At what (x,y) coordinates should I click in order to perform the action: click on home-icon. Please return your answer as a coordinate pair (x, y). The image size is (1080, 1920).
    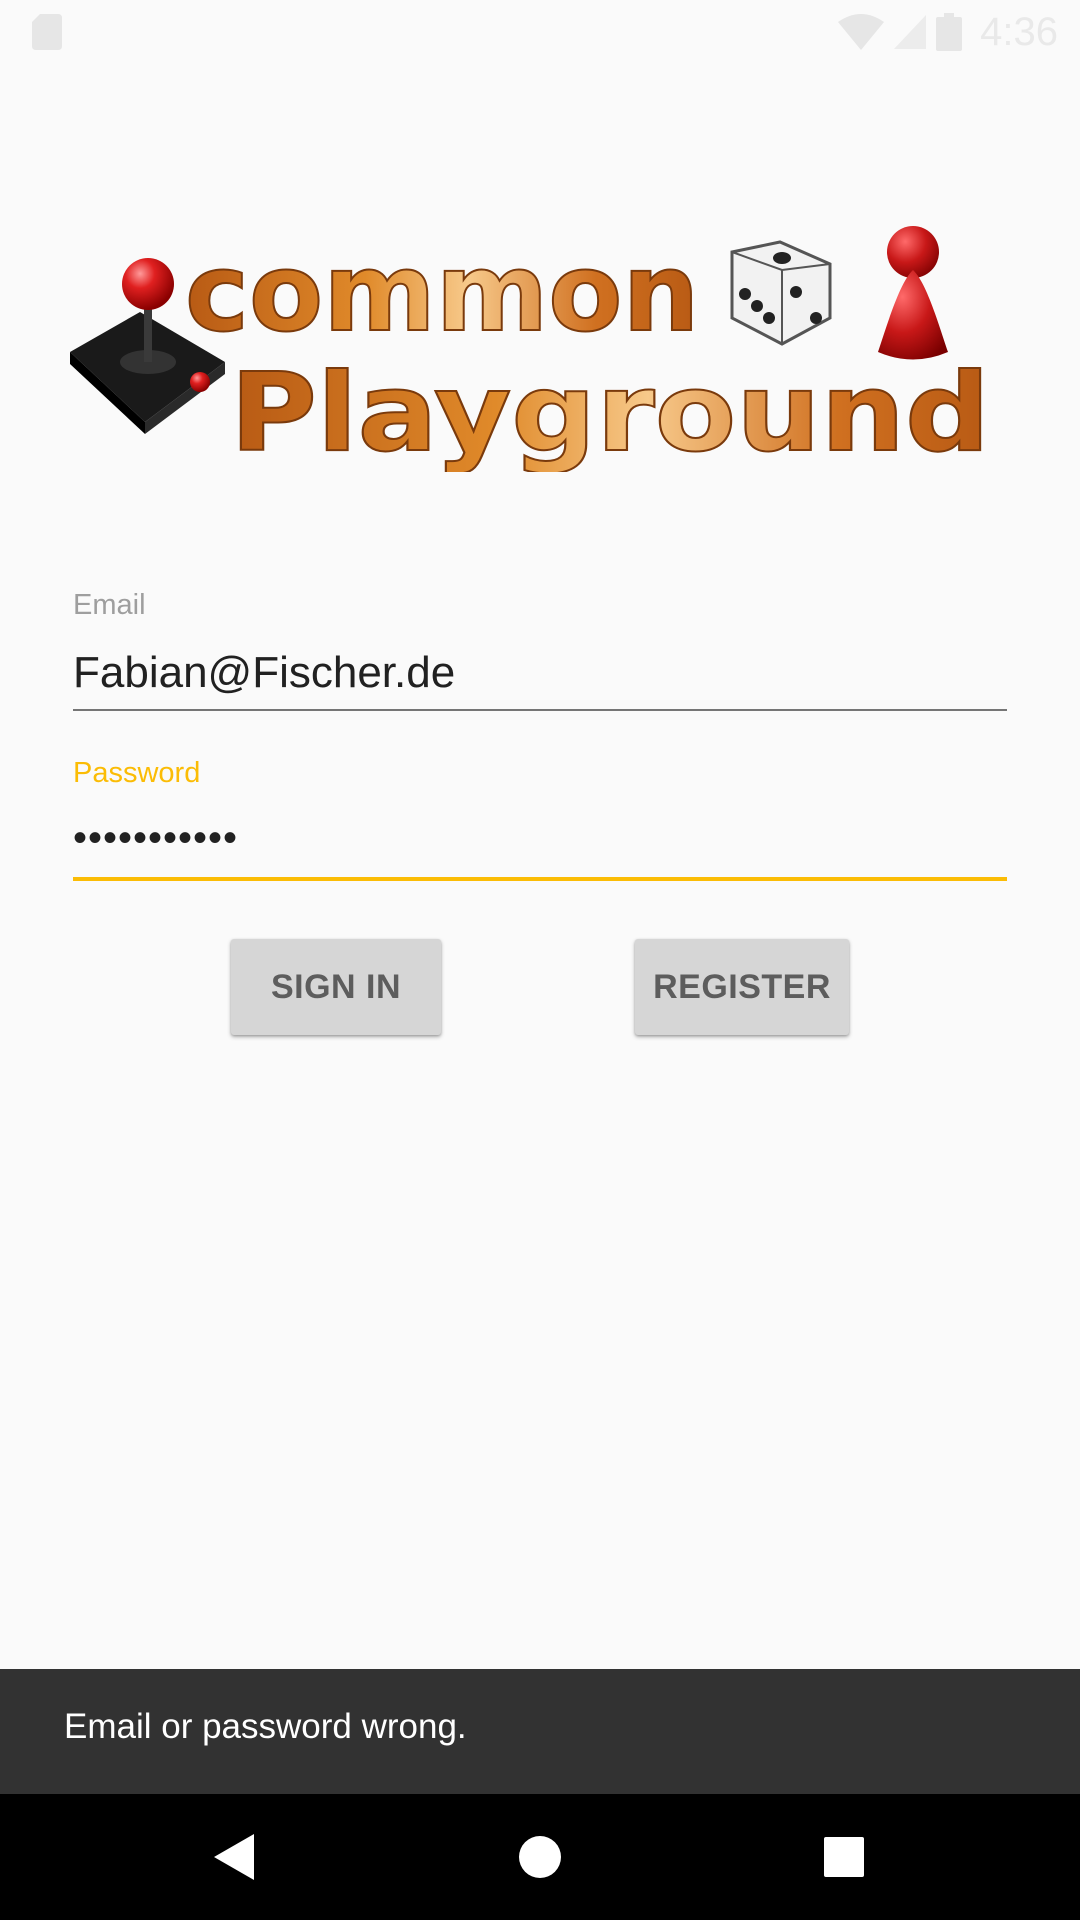
    Looking at the image, I should click on (540, 1857).